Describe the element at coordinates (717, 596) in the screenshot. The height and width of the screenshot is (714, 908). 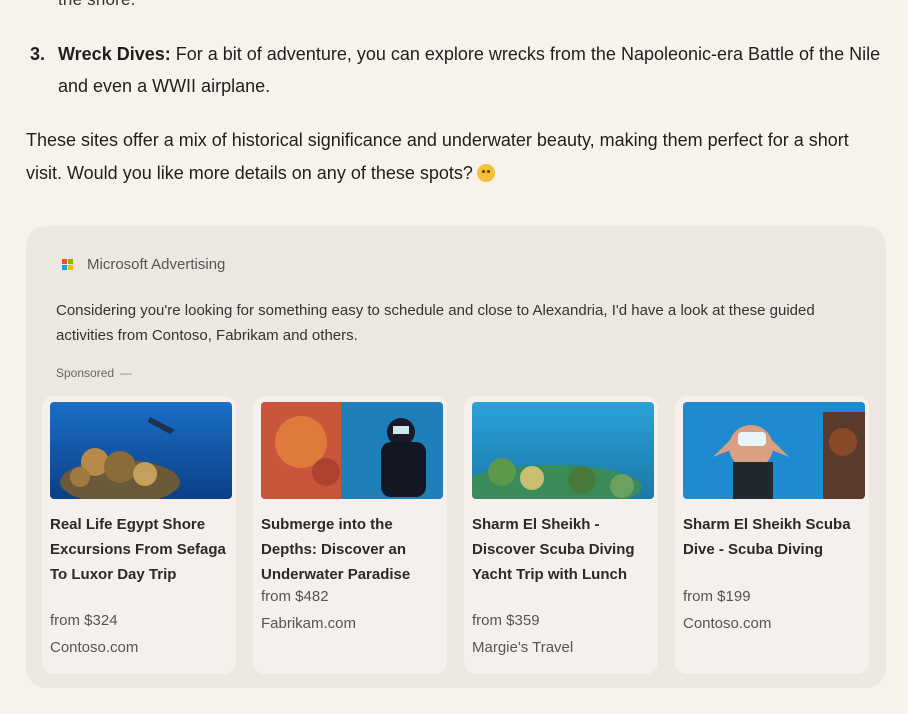
I see `card-price: from $199` at that location.